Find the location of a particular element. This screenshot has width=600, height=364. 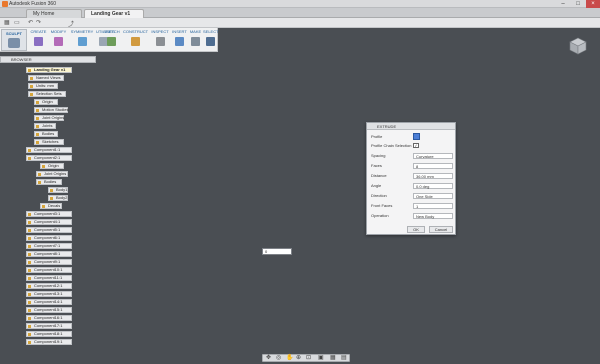

list-item: Decals is located at coordinates (51, 206).